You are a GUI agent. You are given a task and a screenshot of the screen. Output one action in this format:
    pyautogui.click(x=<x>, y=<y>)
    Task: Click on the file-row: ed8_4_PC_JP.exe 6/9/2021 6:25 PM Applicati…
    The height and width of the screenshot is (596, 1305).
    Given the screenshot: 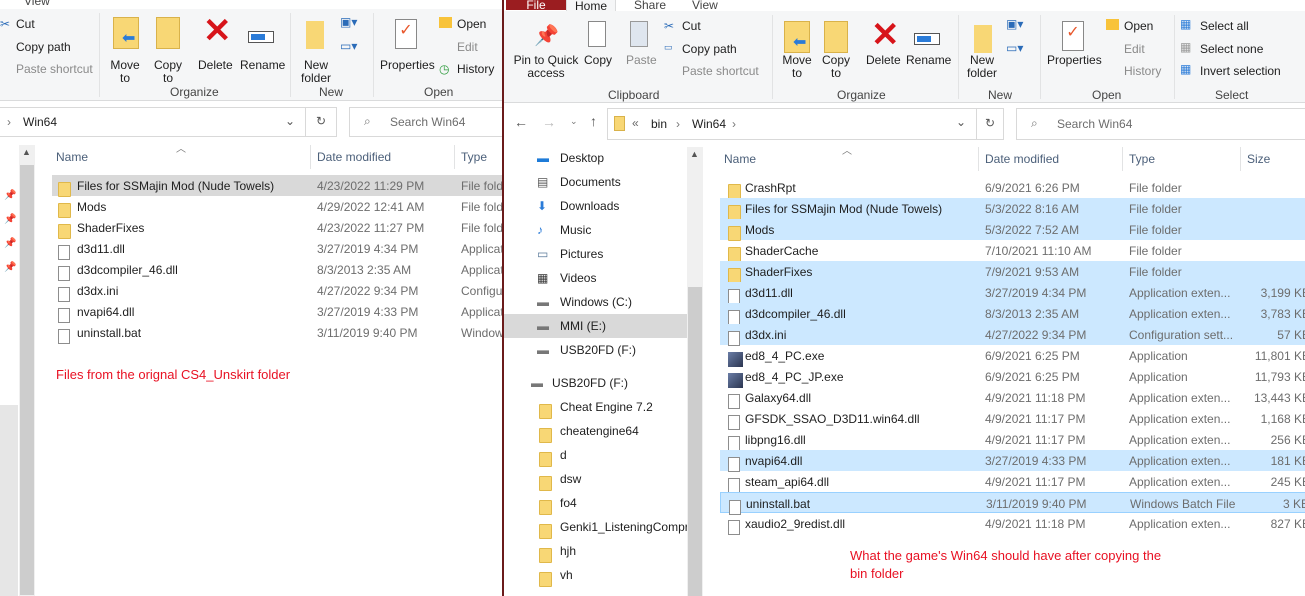 What is the action you would take?
    pyautogui.click(x=1012, y=377)
    